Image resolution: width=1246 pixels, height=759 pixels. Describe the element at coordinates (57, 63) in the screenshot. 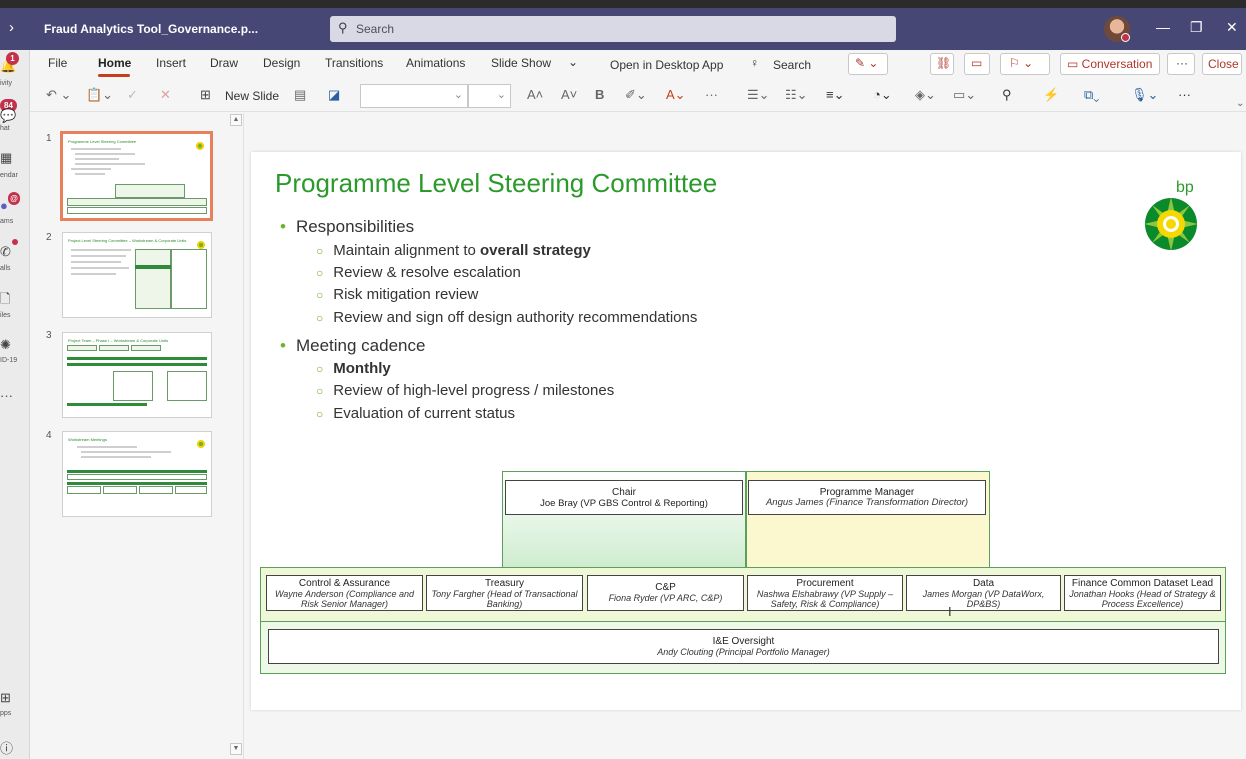

I see `tab-file: File` at that location.